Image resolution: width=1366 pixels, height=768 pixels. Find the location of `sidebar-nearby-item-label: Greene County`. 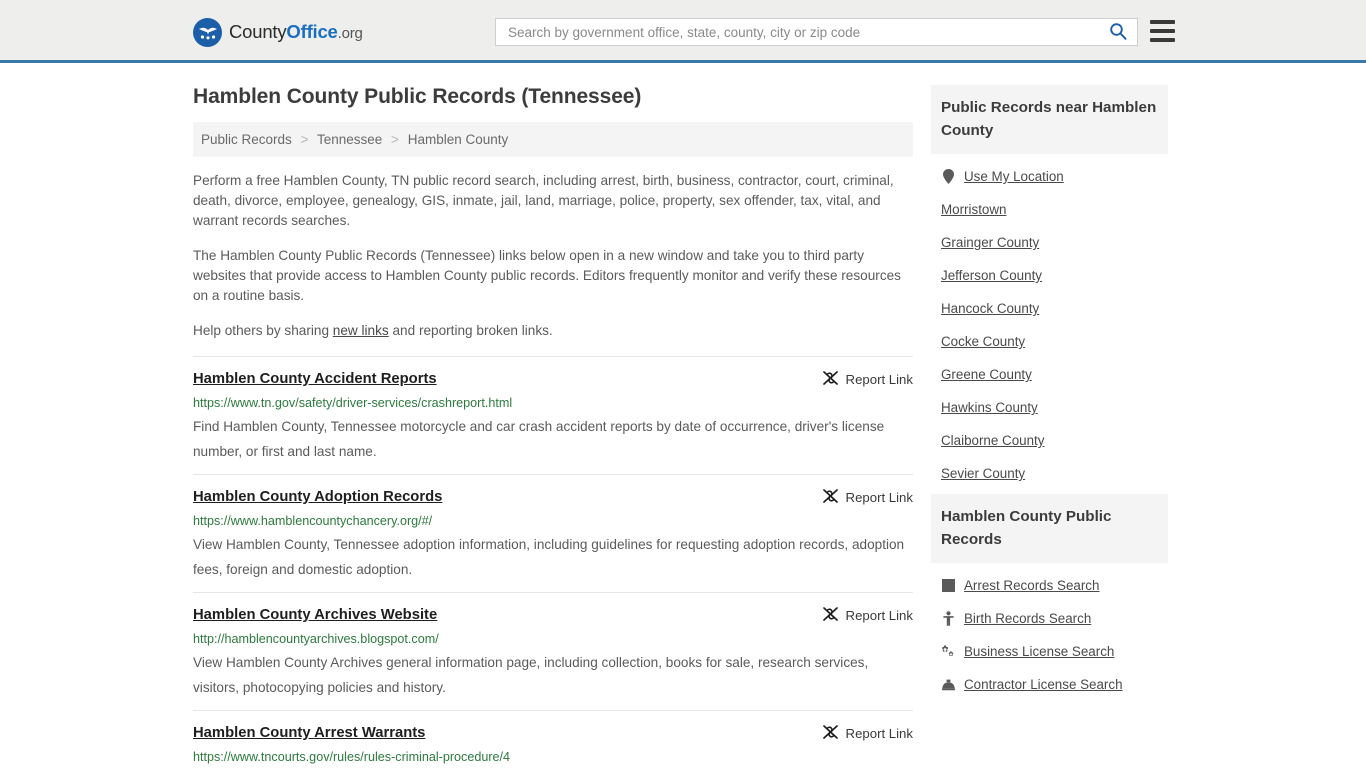

sidebar-nearby-item-label: Greene County is located at coordinates (986, 374).